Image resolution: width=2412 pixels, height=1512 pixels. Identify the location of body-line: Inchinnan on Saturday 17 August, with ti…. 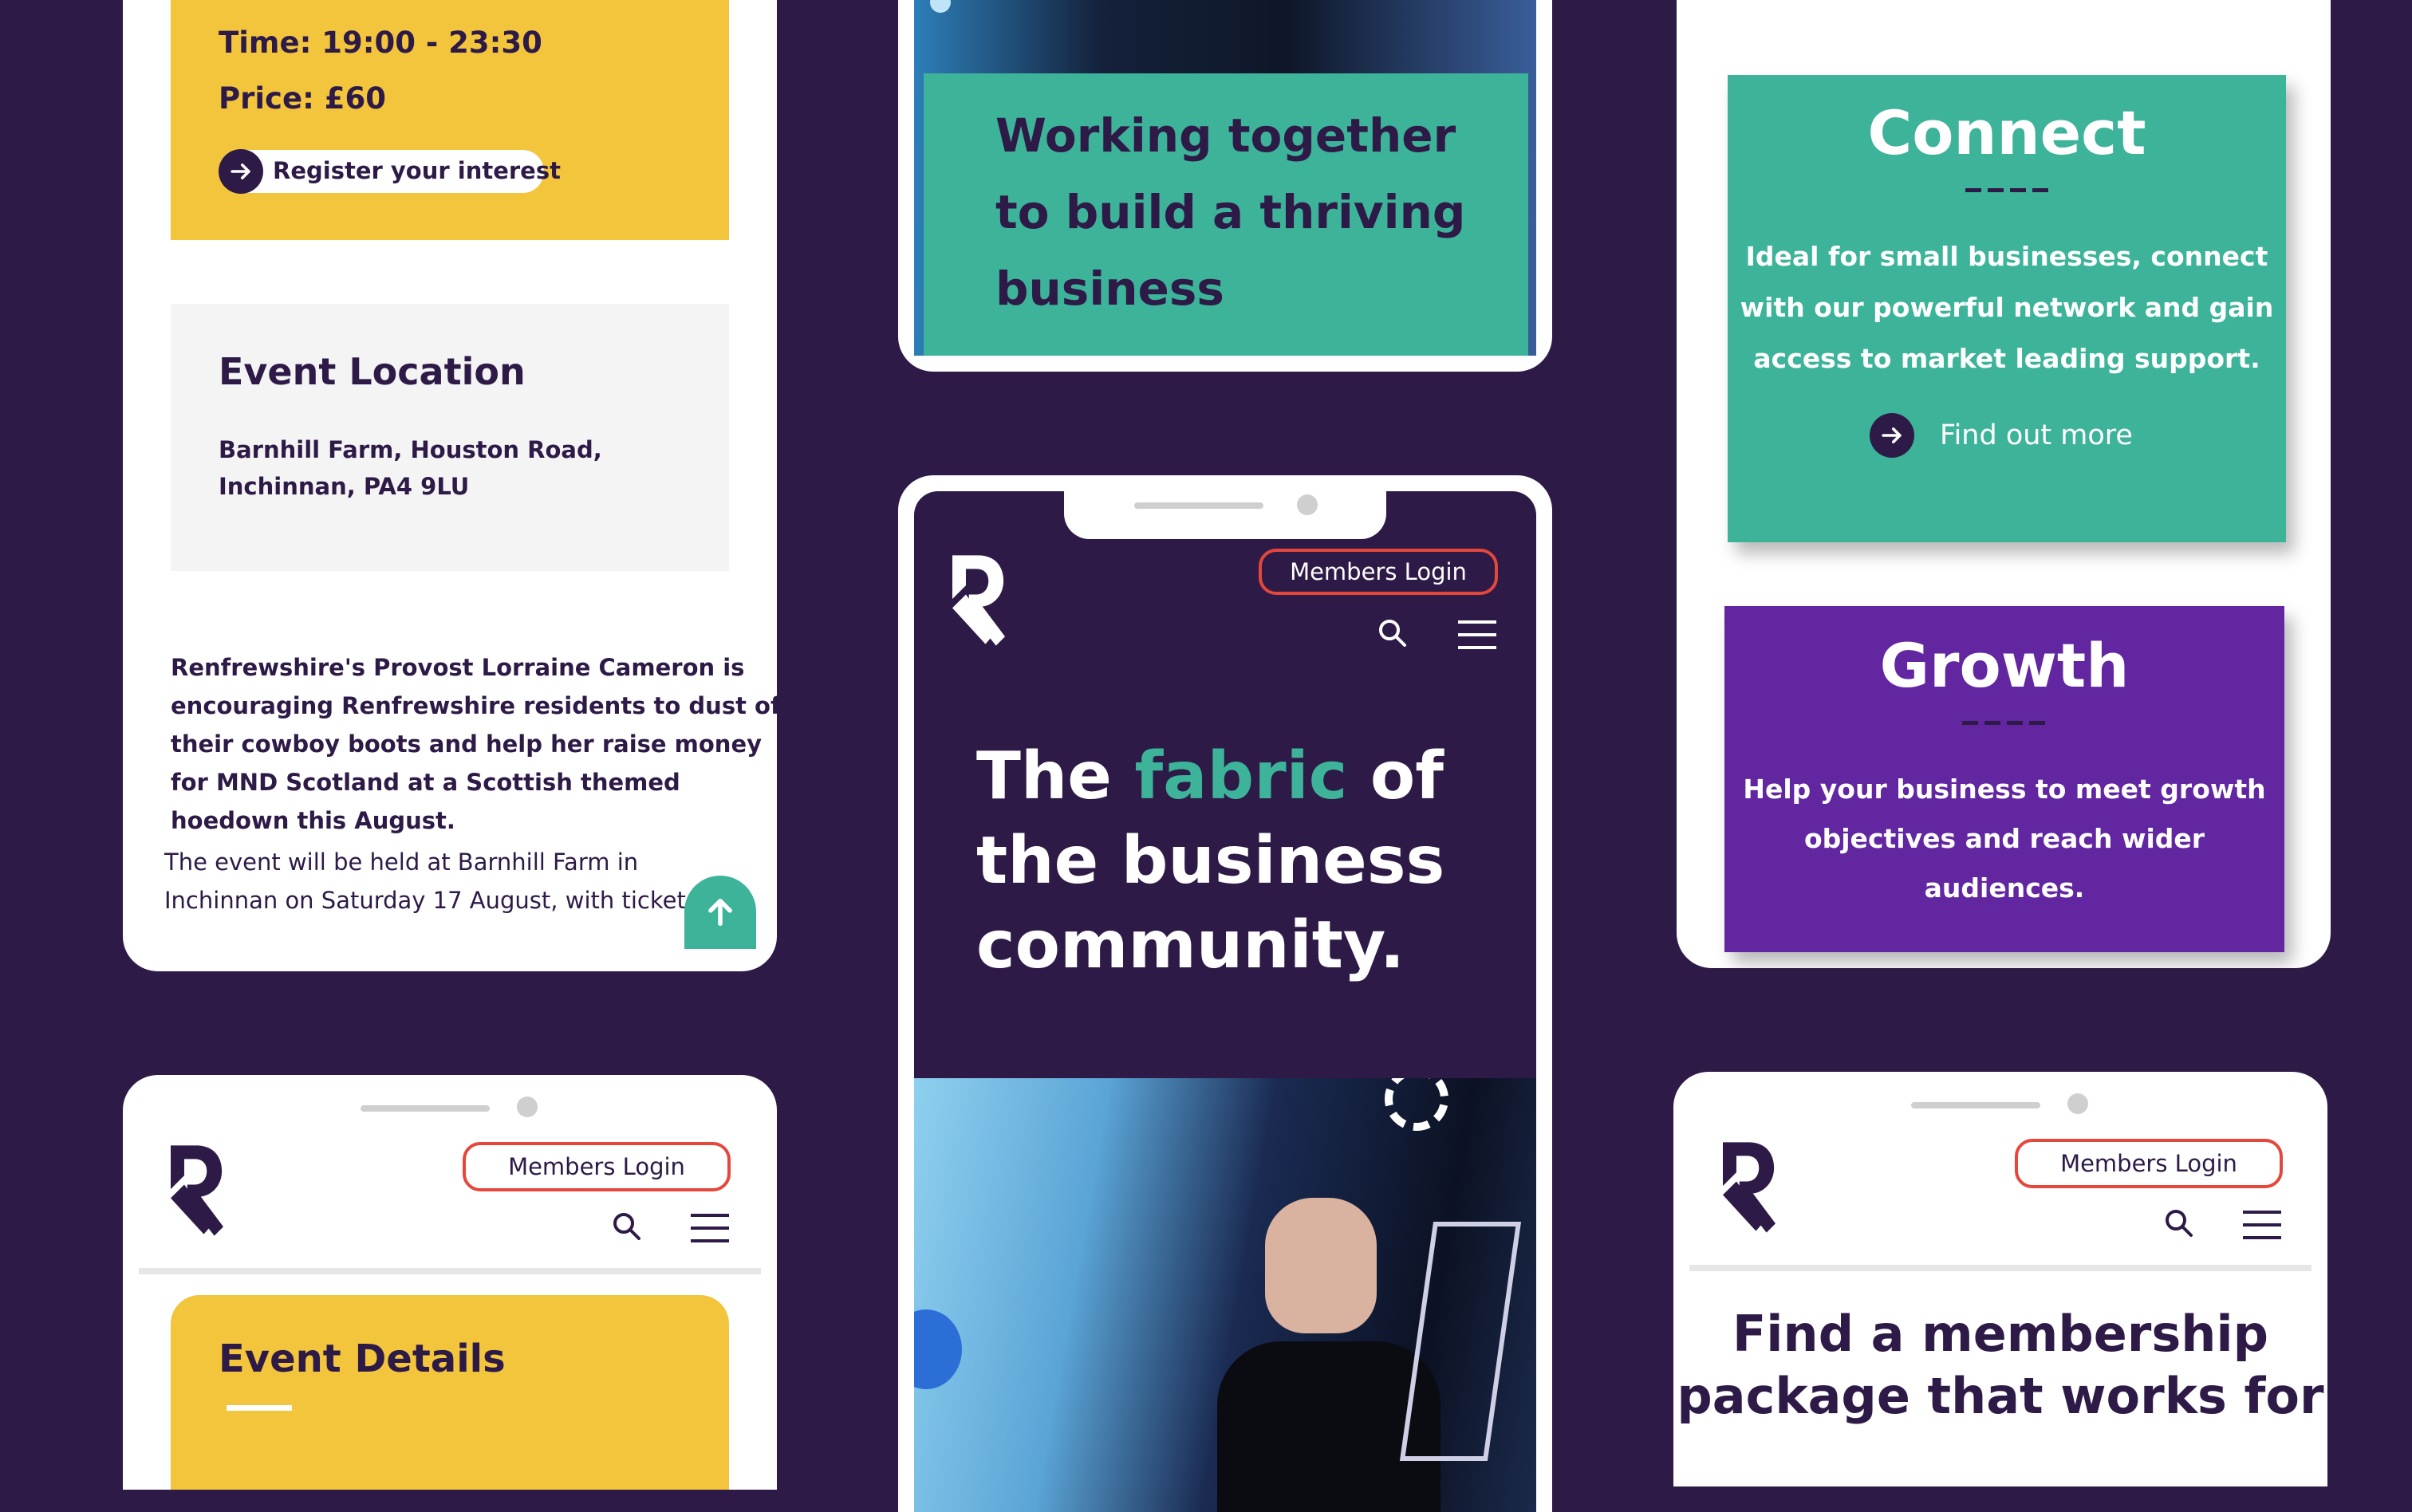
(431, 901).